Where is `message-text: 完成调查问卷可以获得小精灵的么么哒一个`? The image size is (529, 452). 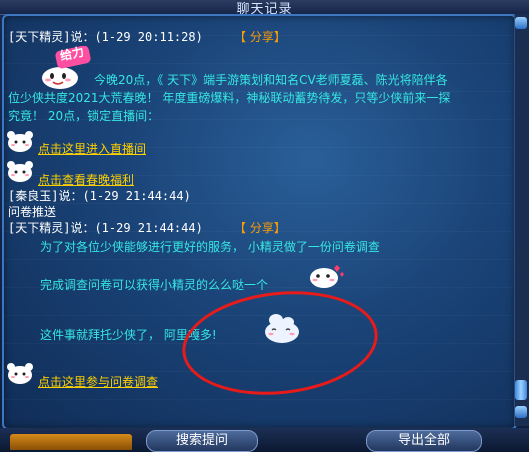 message-text: 完成调查问卷可以获得小精灵的么么哒一个 is located at coordinates (154, 285).